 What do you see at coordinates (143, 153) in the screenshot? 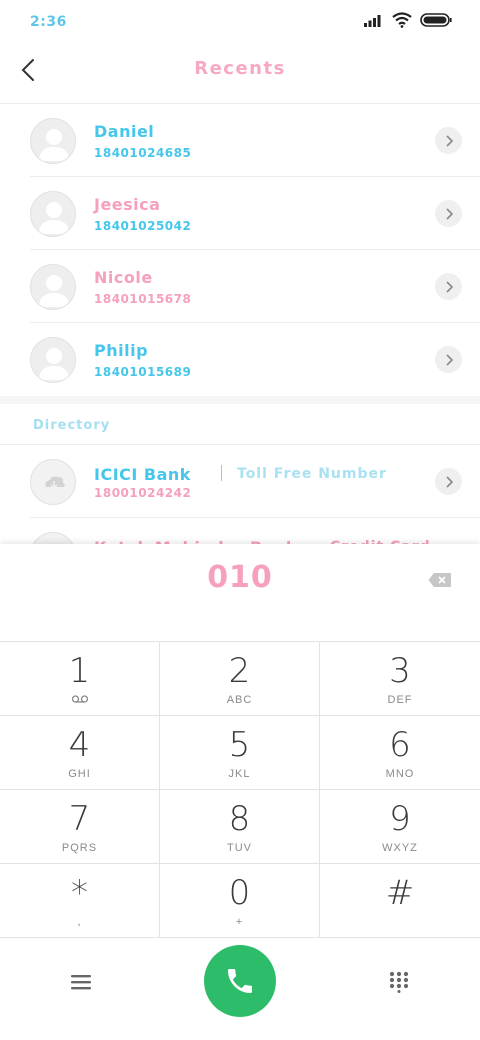
I see `contact-number: 18401024685` at bounding box center [143, 153].